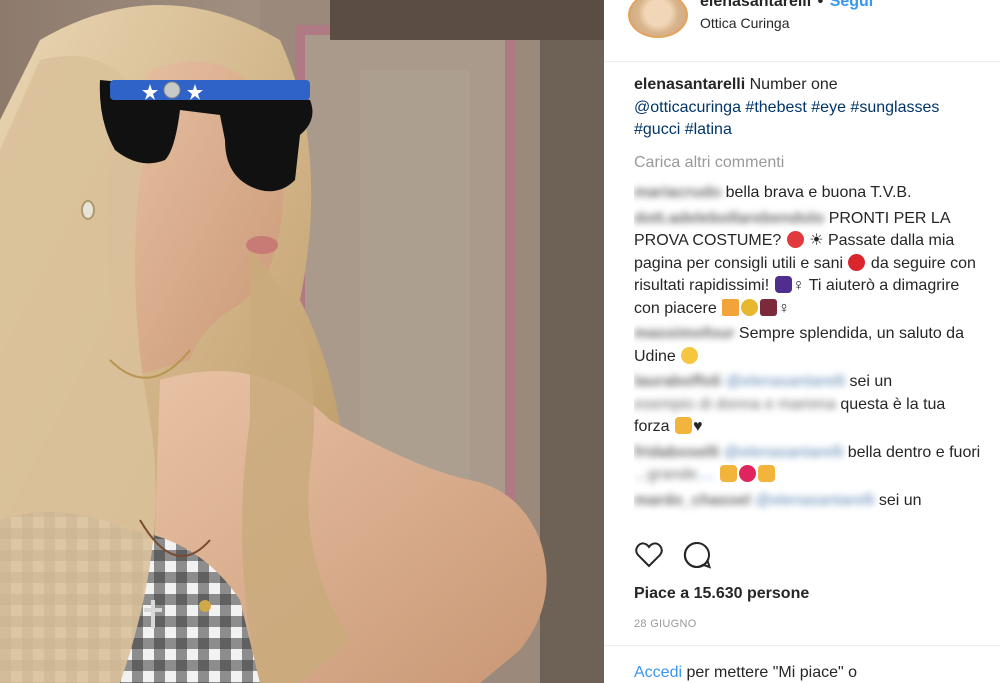 This screenshot has height=683, width=1000. I want to click on caption-tag: #sunglasses, so click(894, 107).